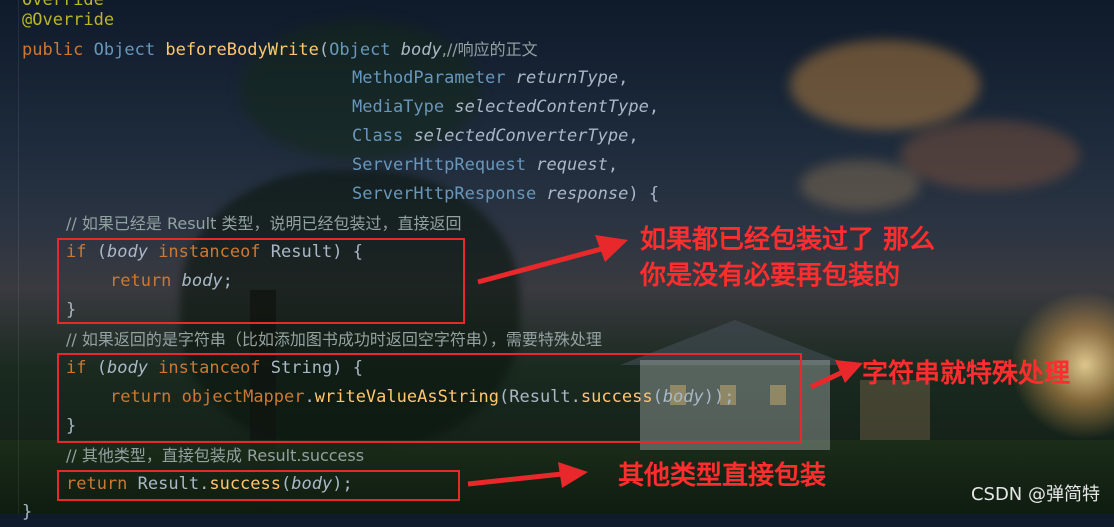 Image resolution: width=1114 pixels, height=527 pixels. I want to click on csdn-watermark: CSDN @弹简特, so click(1035, 494).